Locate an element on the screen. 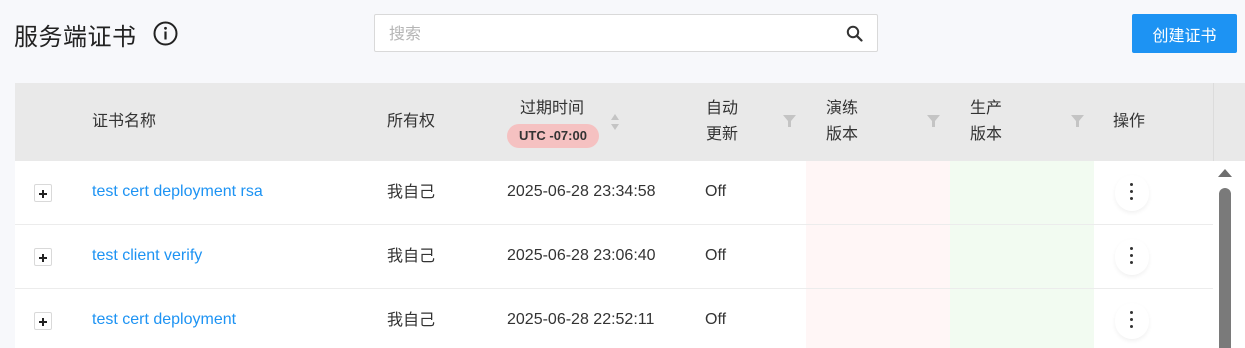  sort-icon is located at coordinates (615, 122).